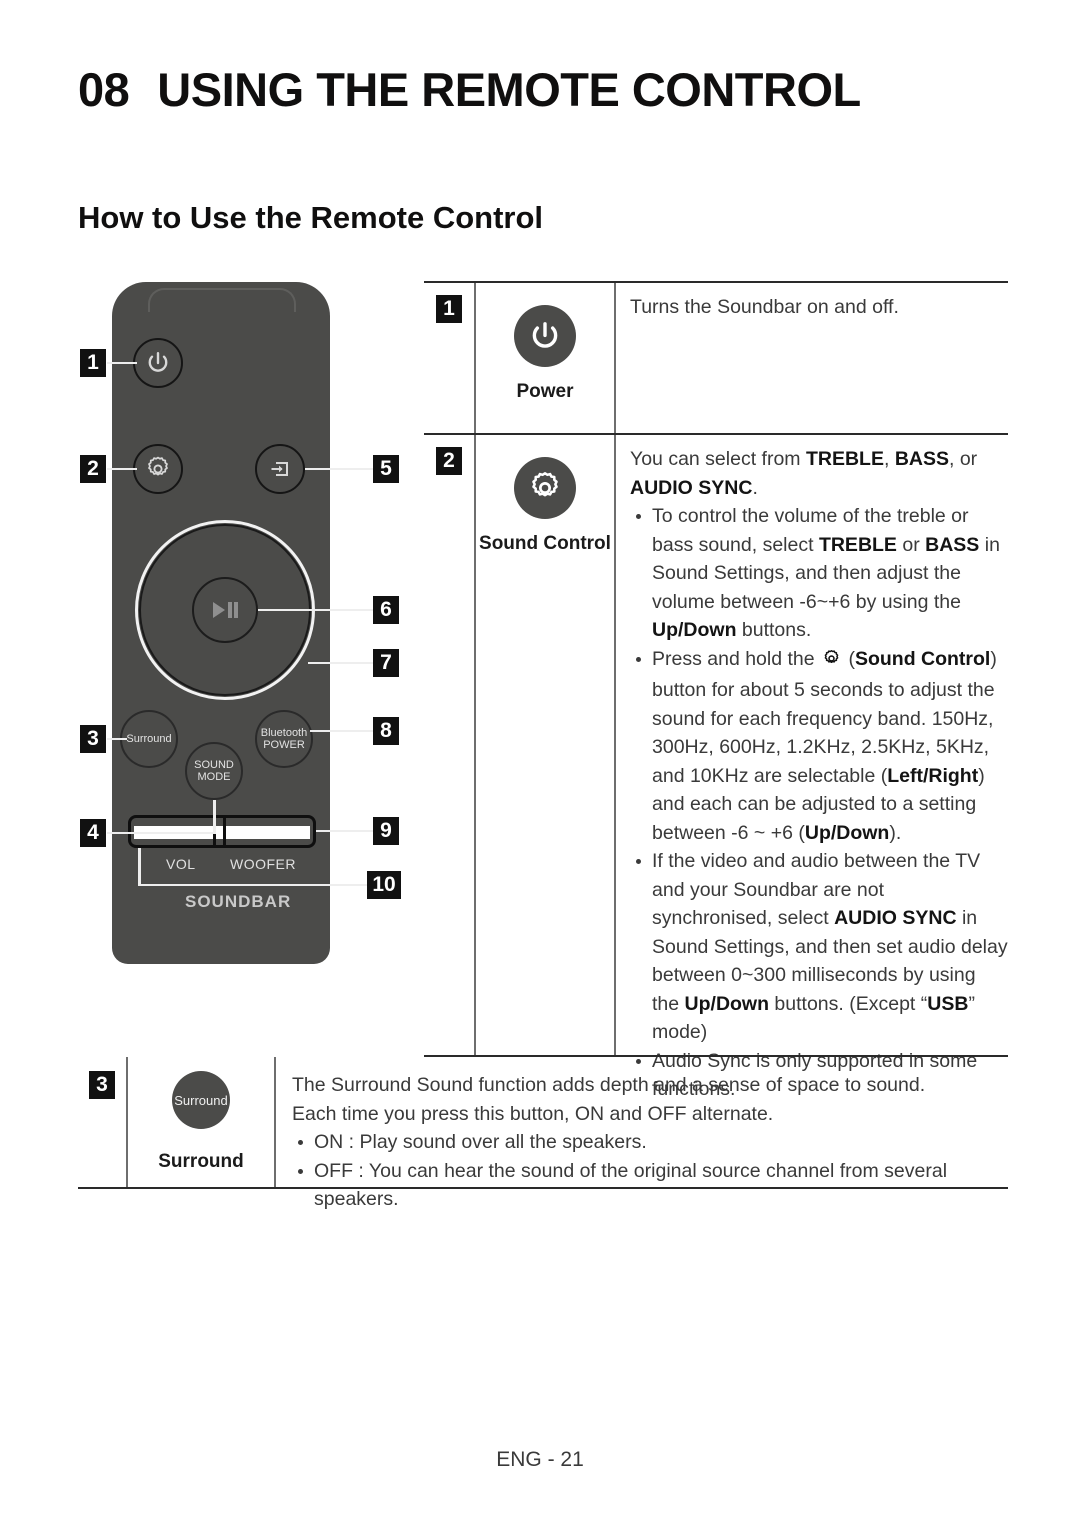 Image resolution: width=1080 pixels, height=1532 pixels. I want to click on remote-power-button, so click(158, 363).